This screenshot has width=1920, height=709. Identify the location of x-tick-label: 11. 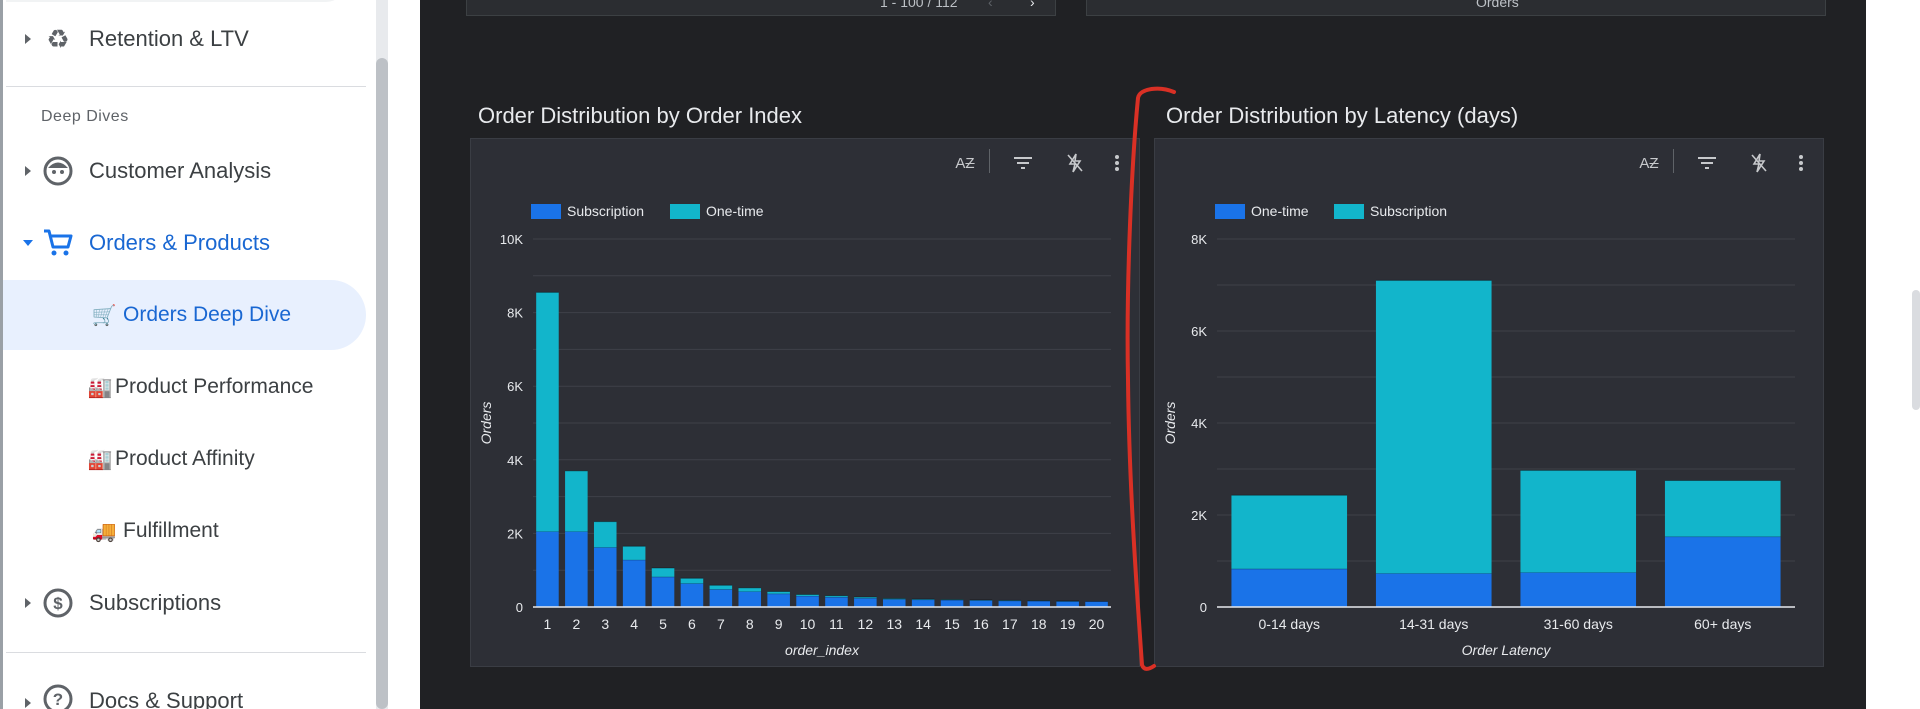
(836, 624).